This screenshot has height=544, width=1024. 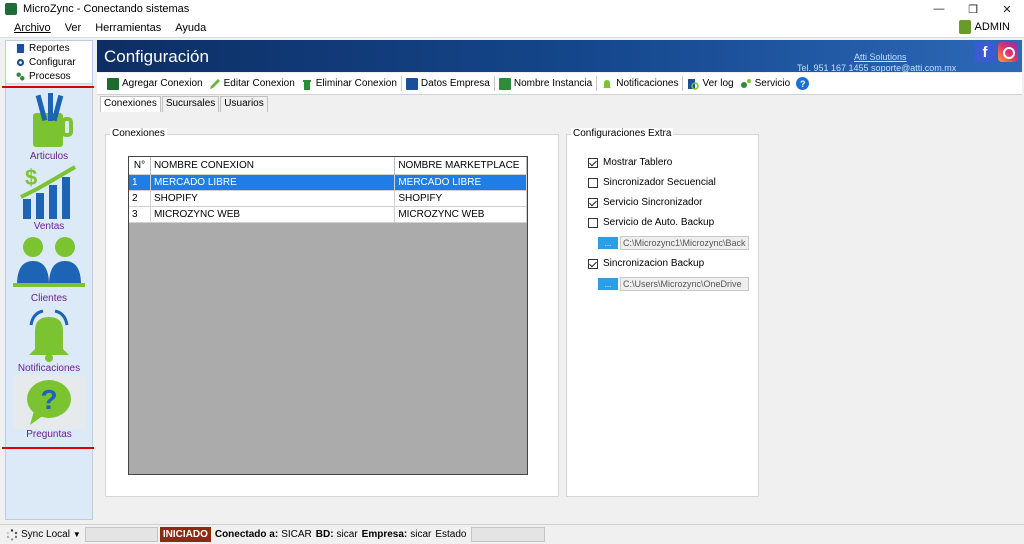 I want to click on nav-notificaciones: Notificaciones, so click(x=49, y=339).